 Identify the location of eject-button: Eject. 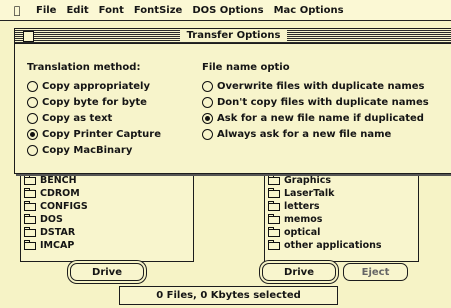
(375, 272).